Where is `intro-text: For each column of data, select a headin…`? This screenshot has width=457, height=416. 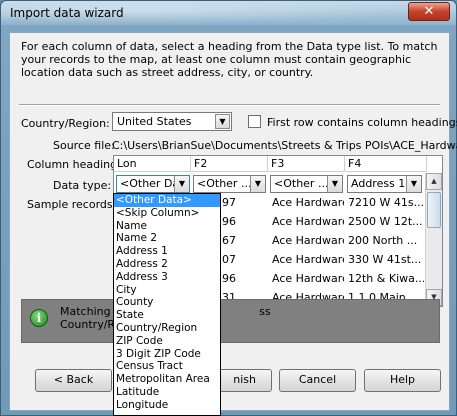
intro-text: For each column of data, select a headin… is located at coordinates (229, 59).